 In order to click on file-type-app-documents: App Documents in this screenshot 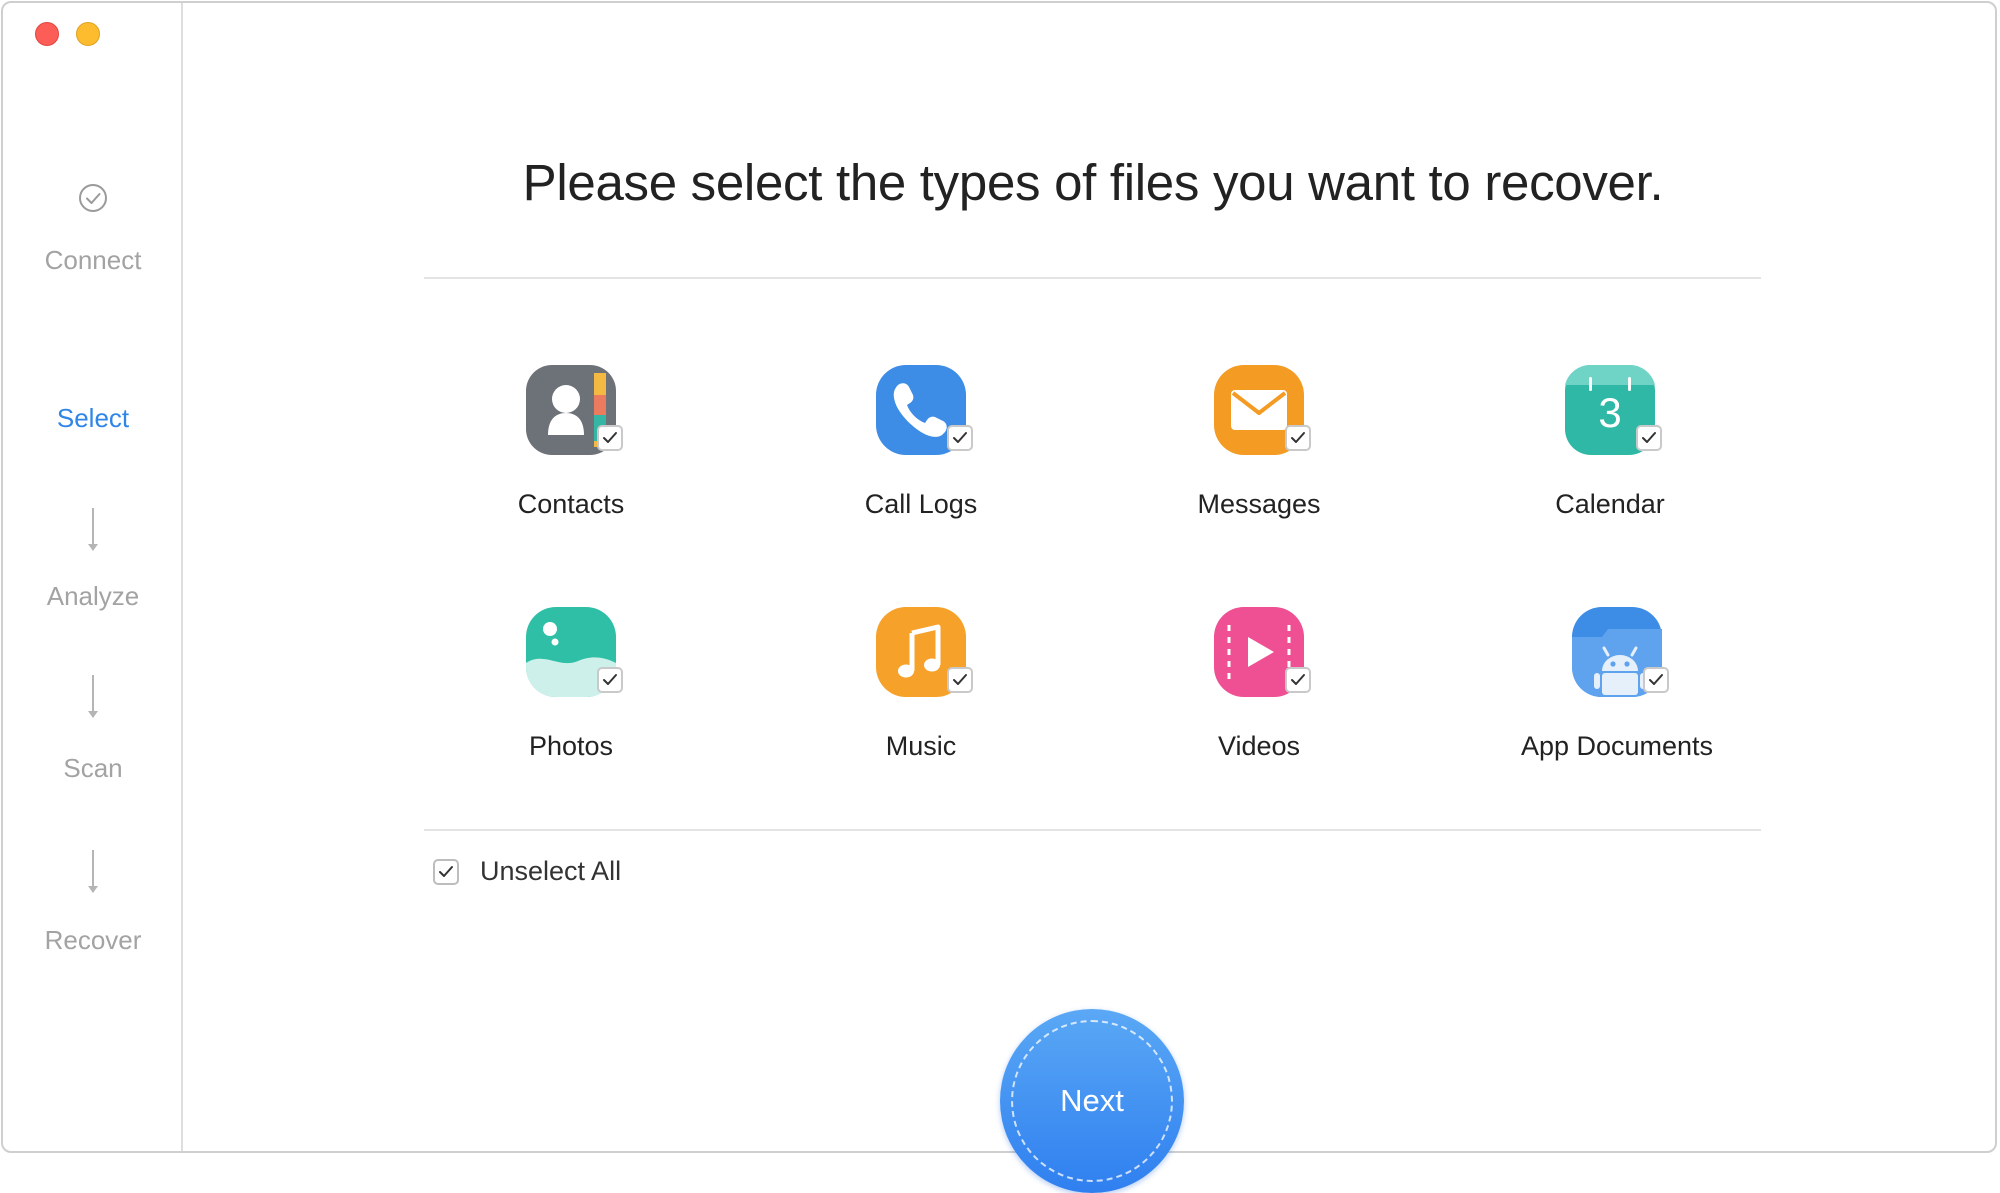, I will do `click(1617, 707)`.